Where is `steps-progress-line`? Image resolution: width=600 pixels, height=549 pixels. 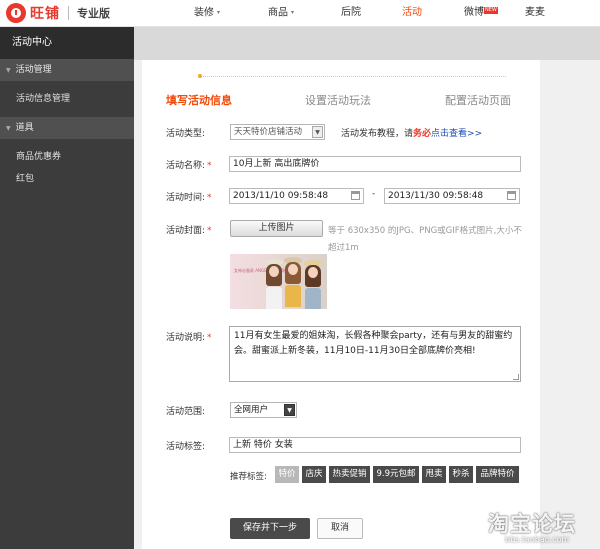 steps-progress-line is located at coordinates (353, 76).